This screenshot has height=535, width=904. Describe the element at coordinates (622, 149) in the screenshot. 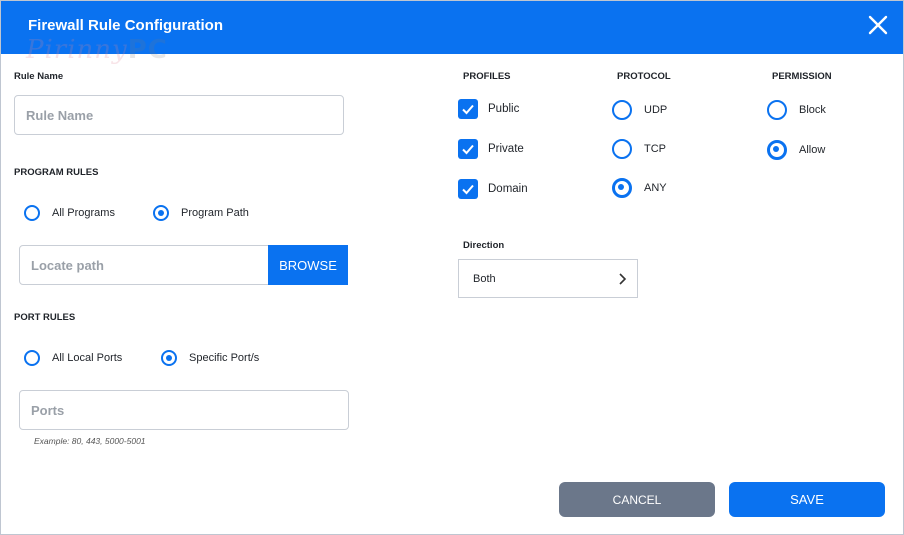

I see `radio-tcp-dot` at that location.